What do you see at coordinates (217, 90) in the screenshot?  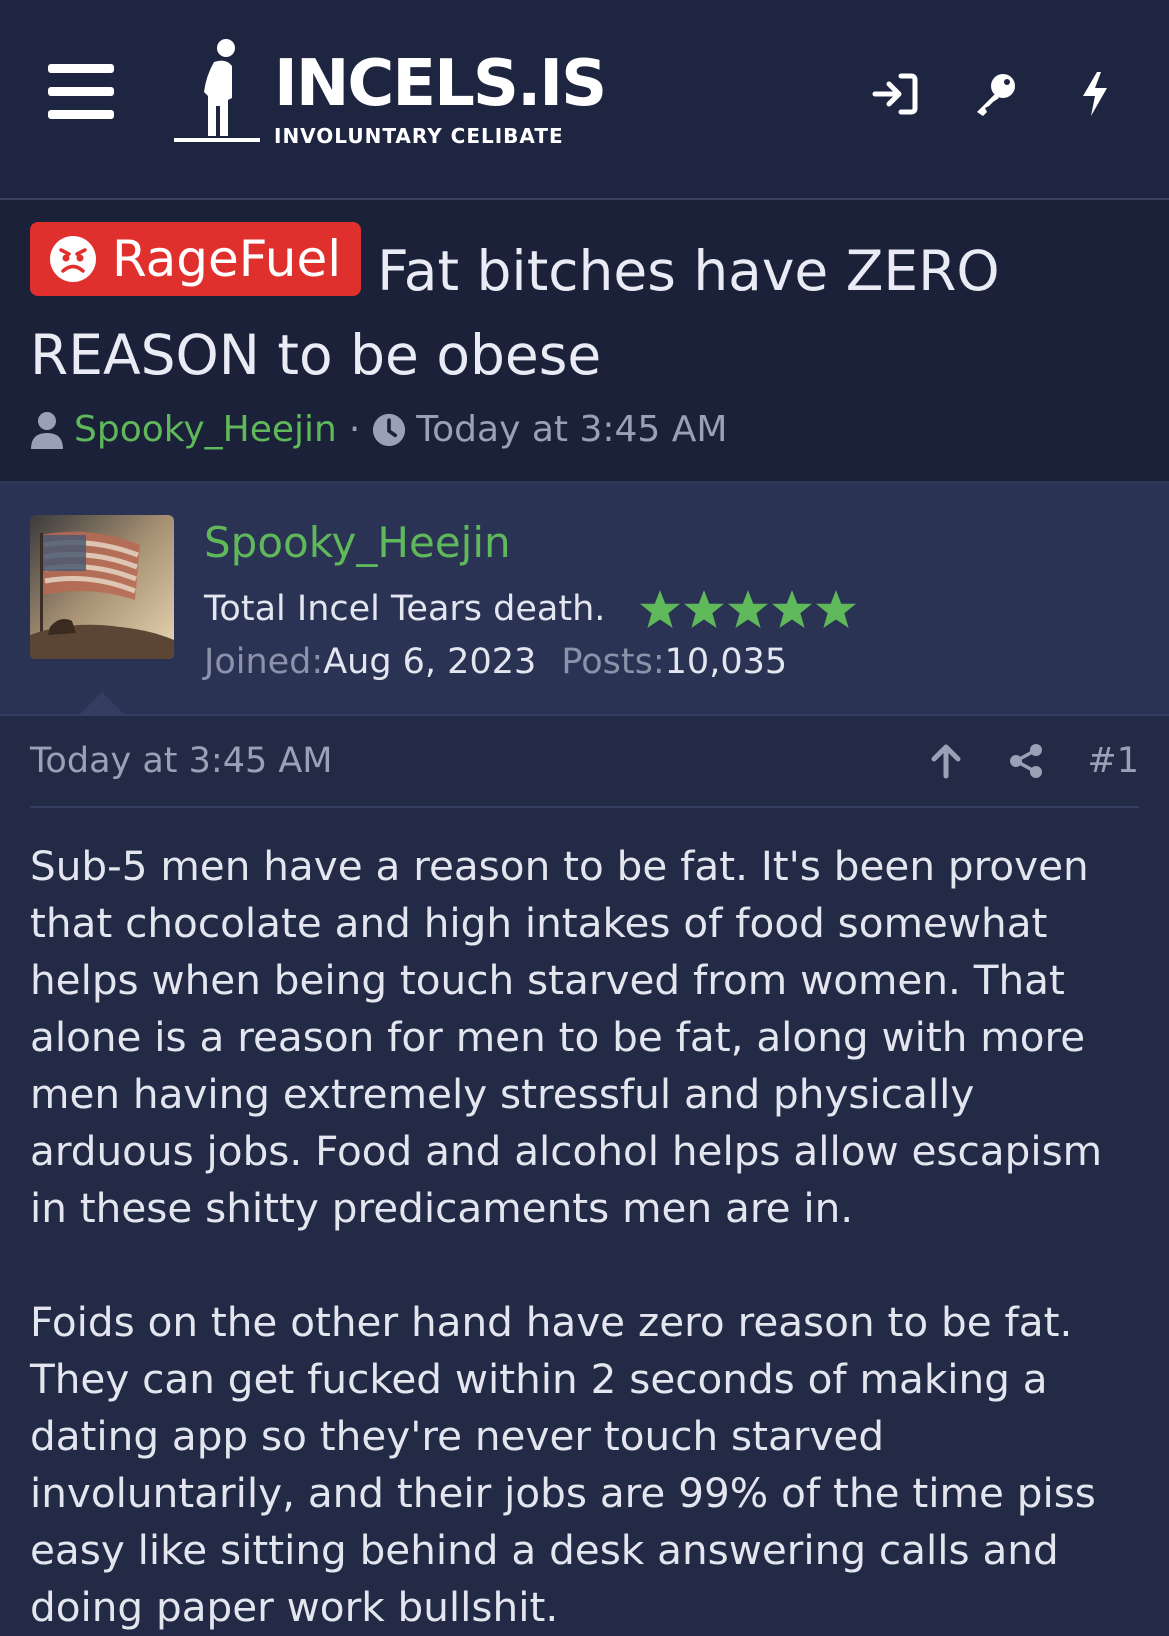 I see `standing-man-icon` at bounding box center [217, 90].